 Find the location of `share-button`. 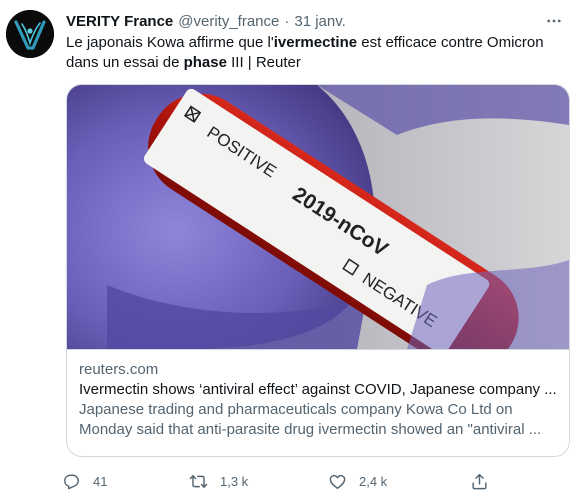

share-button is located at coordinates (479, 481).